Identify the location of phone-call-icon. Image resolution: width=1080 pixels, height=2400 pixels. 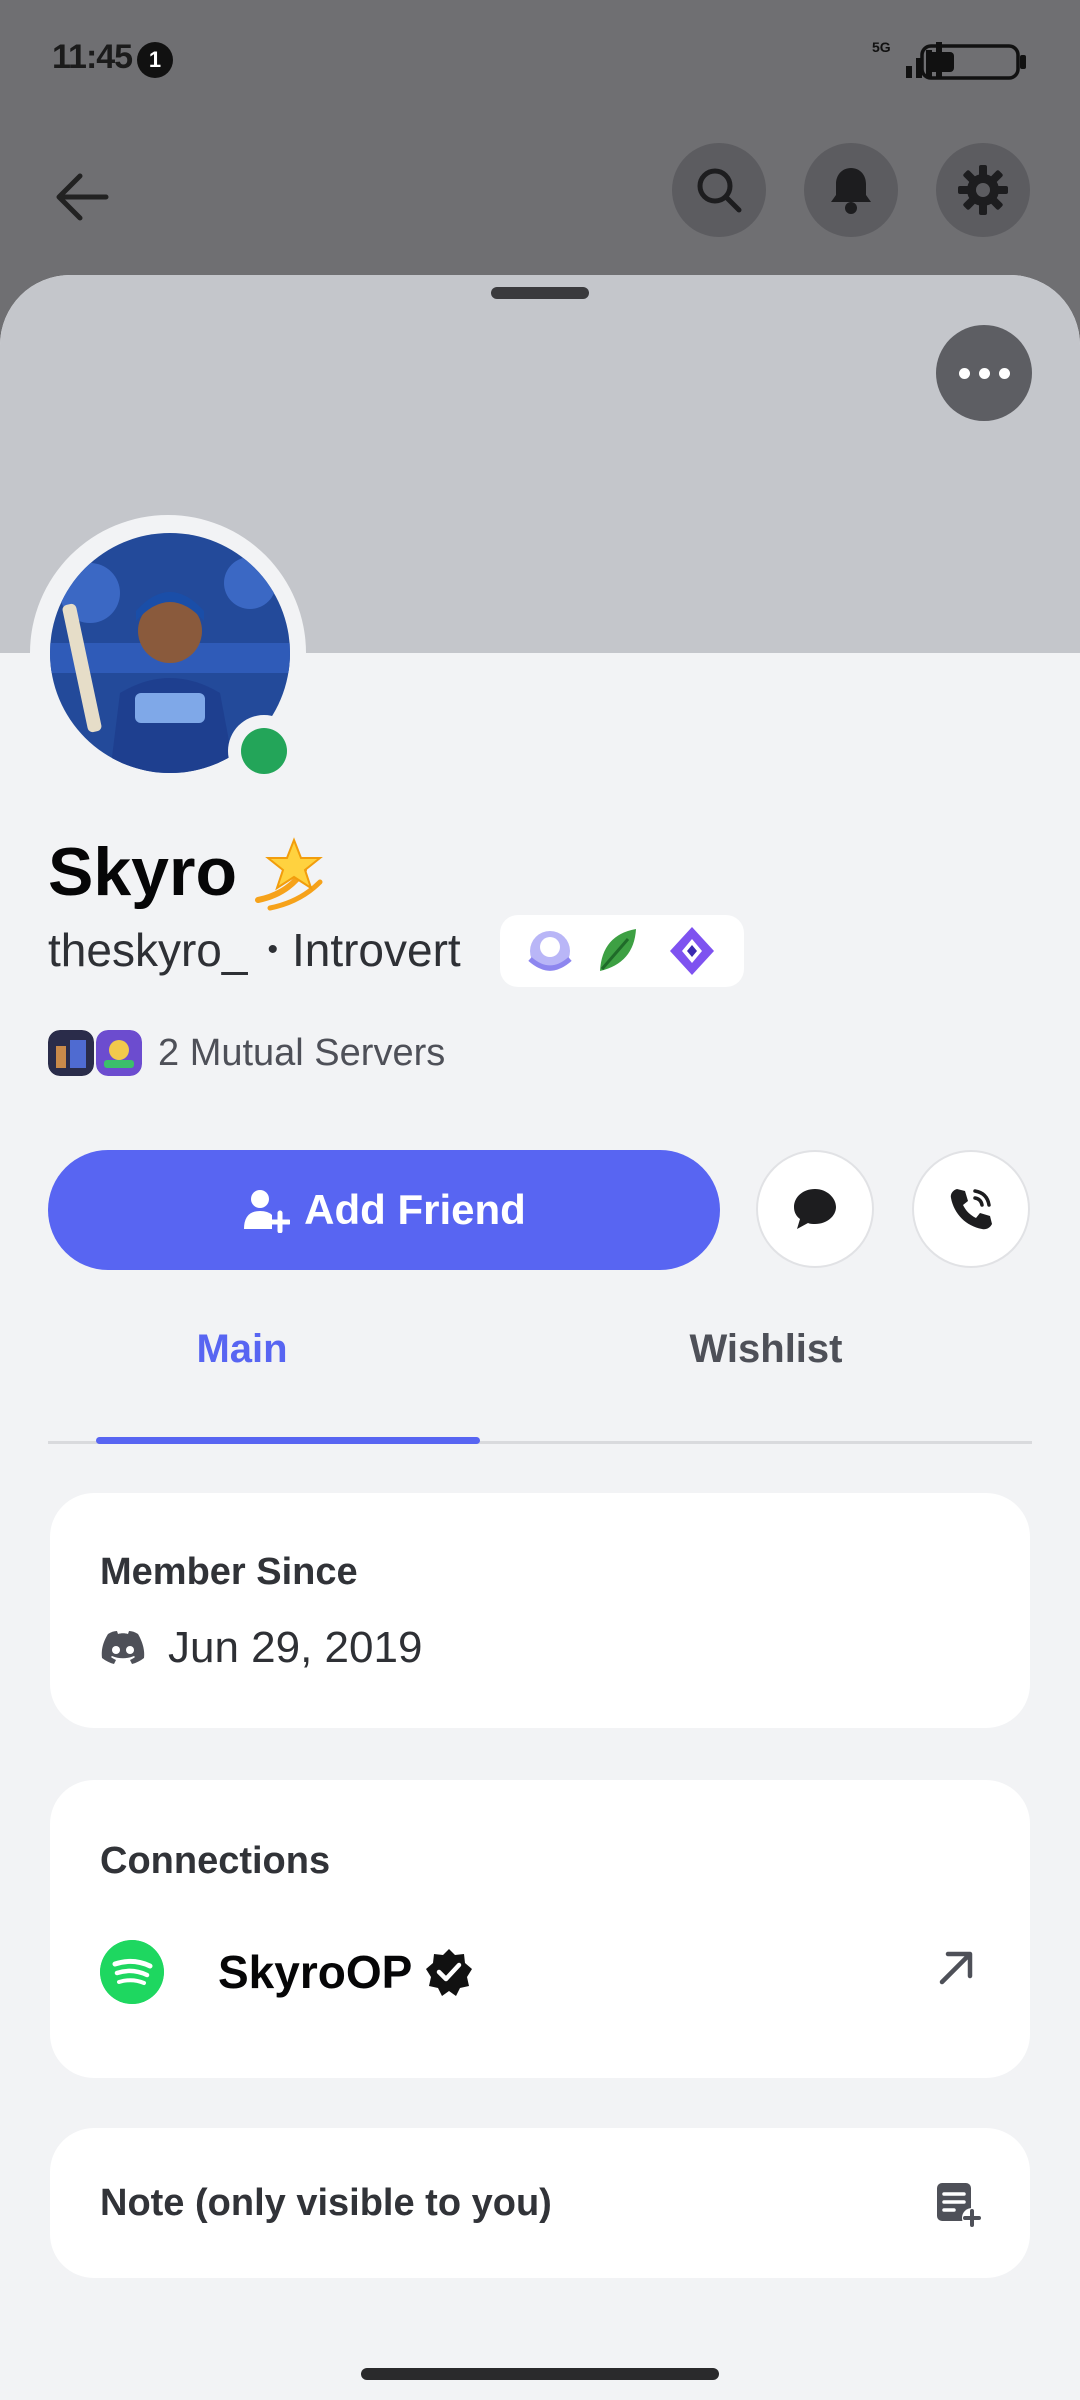
(971, 1209).